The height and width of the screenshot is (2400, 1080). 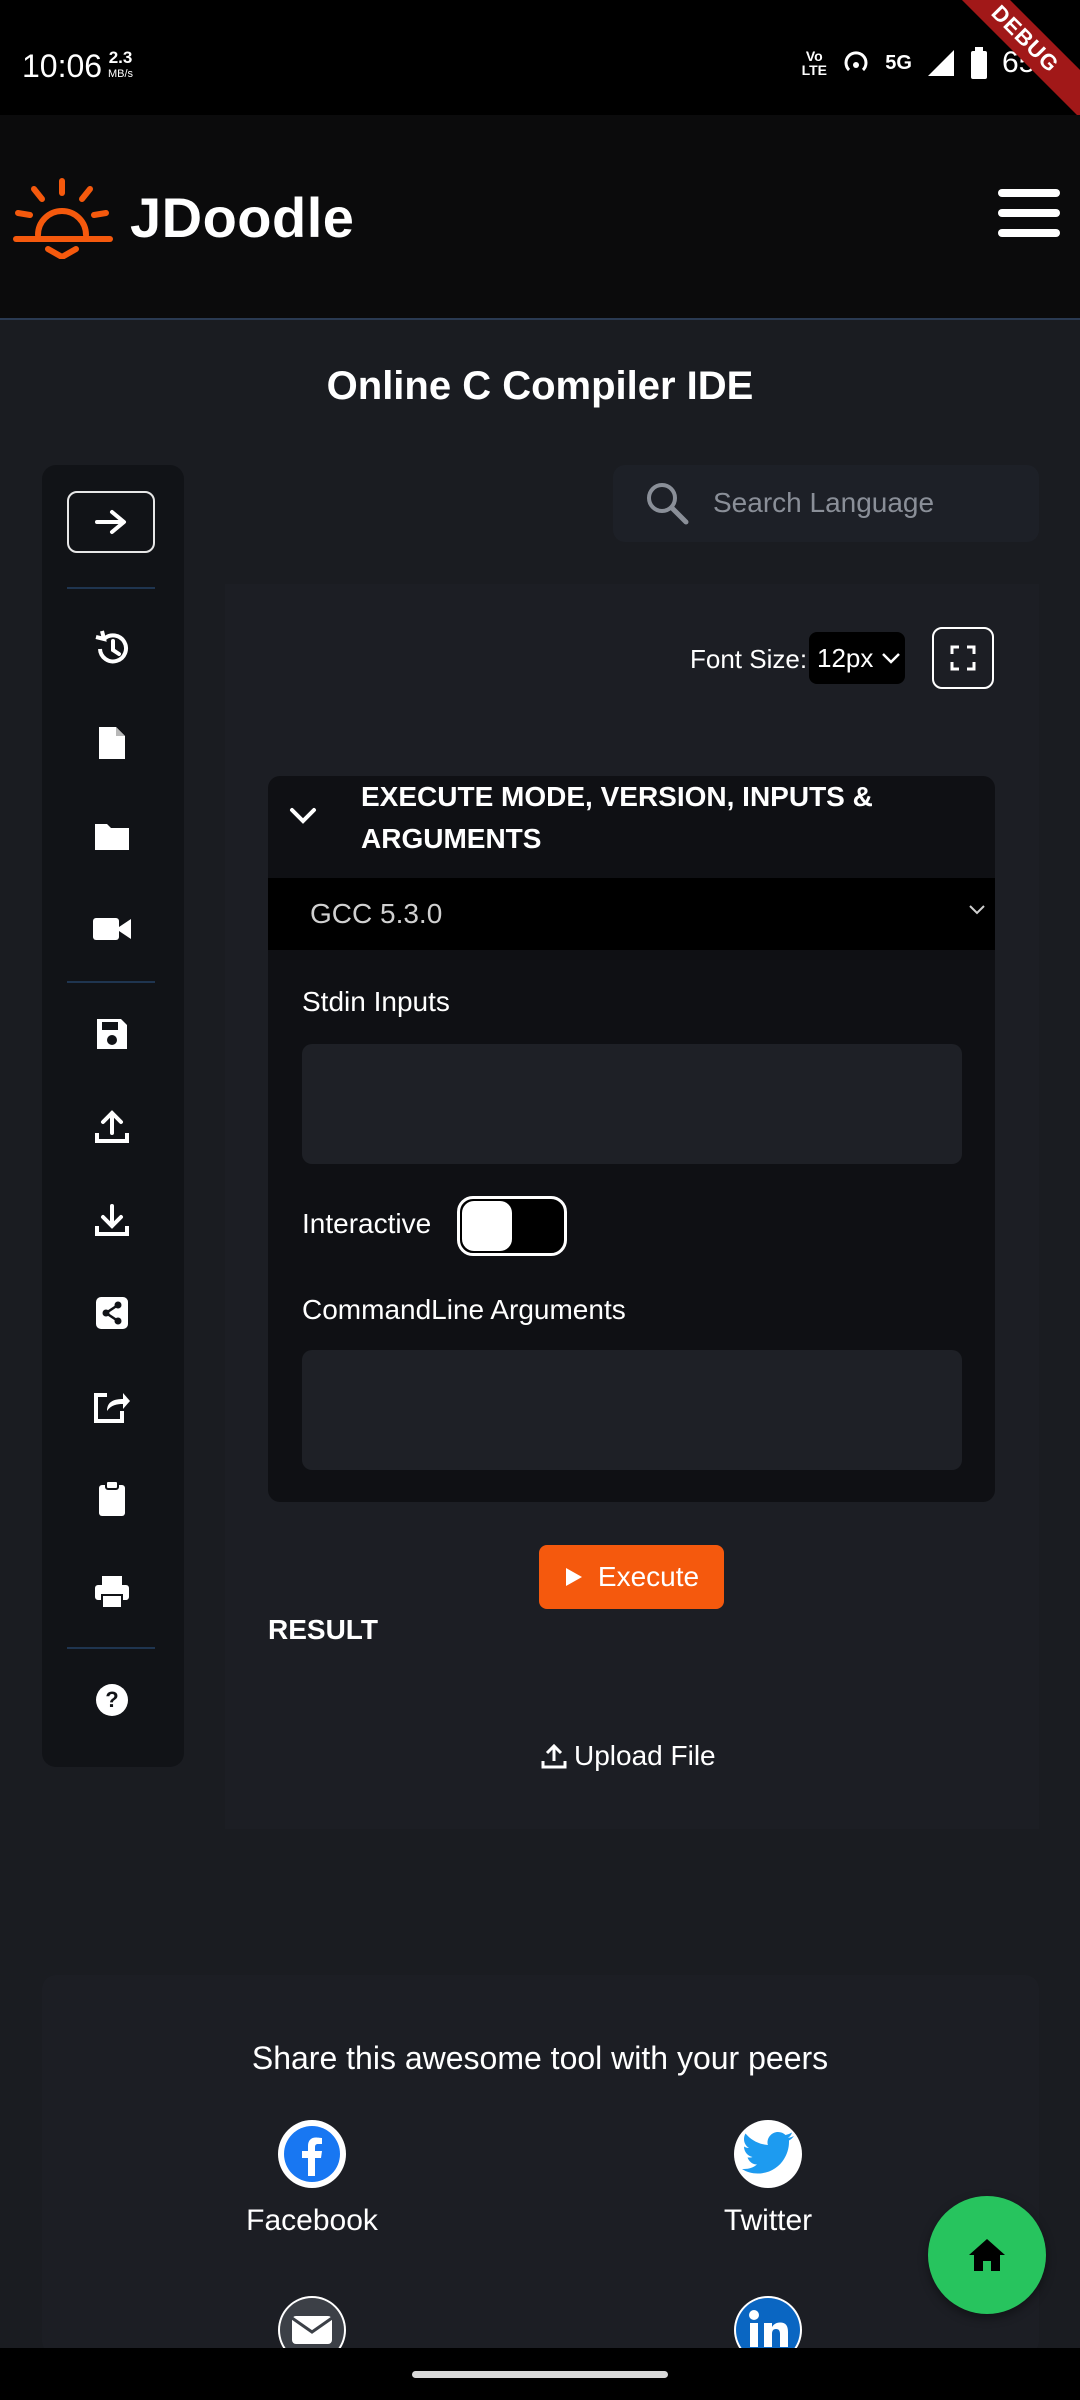 What do you see at coordinates (632, 1410) in the screenshot?
I see `commandline-arguments-input` at bounding box center [632, 1410].